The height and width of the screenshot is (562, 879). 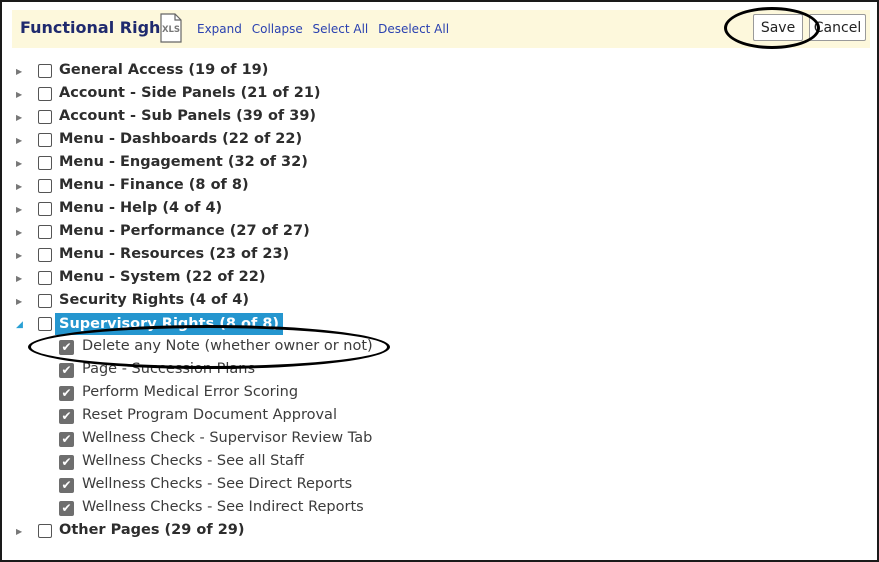 I want to click on tree-group-row: ▶ Menu - Finance (8 of 8), so click(x=432, y=187).